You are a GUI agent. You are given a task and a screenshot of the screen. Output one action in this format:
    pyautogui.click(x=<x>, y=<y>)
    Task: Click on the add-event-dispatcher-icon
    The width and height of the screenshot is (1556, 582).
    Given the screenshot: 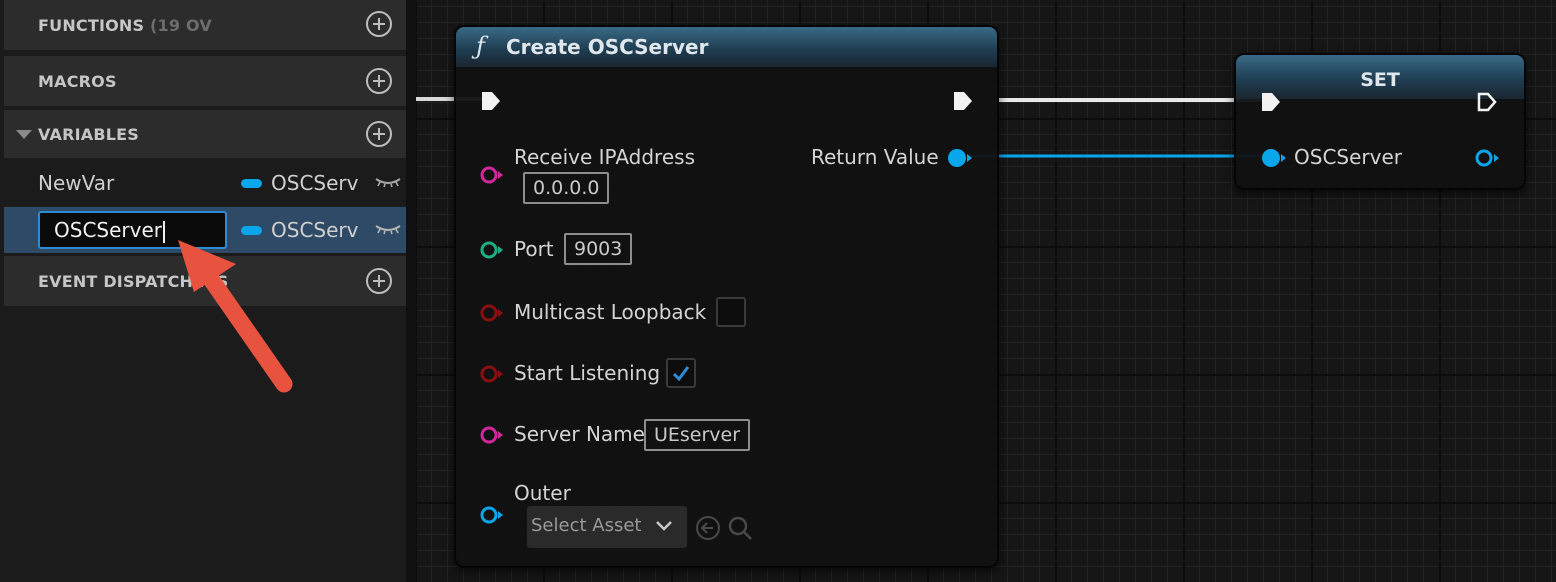 What is the action you would take?
    pyautogui.click(x=379, y=281)
    